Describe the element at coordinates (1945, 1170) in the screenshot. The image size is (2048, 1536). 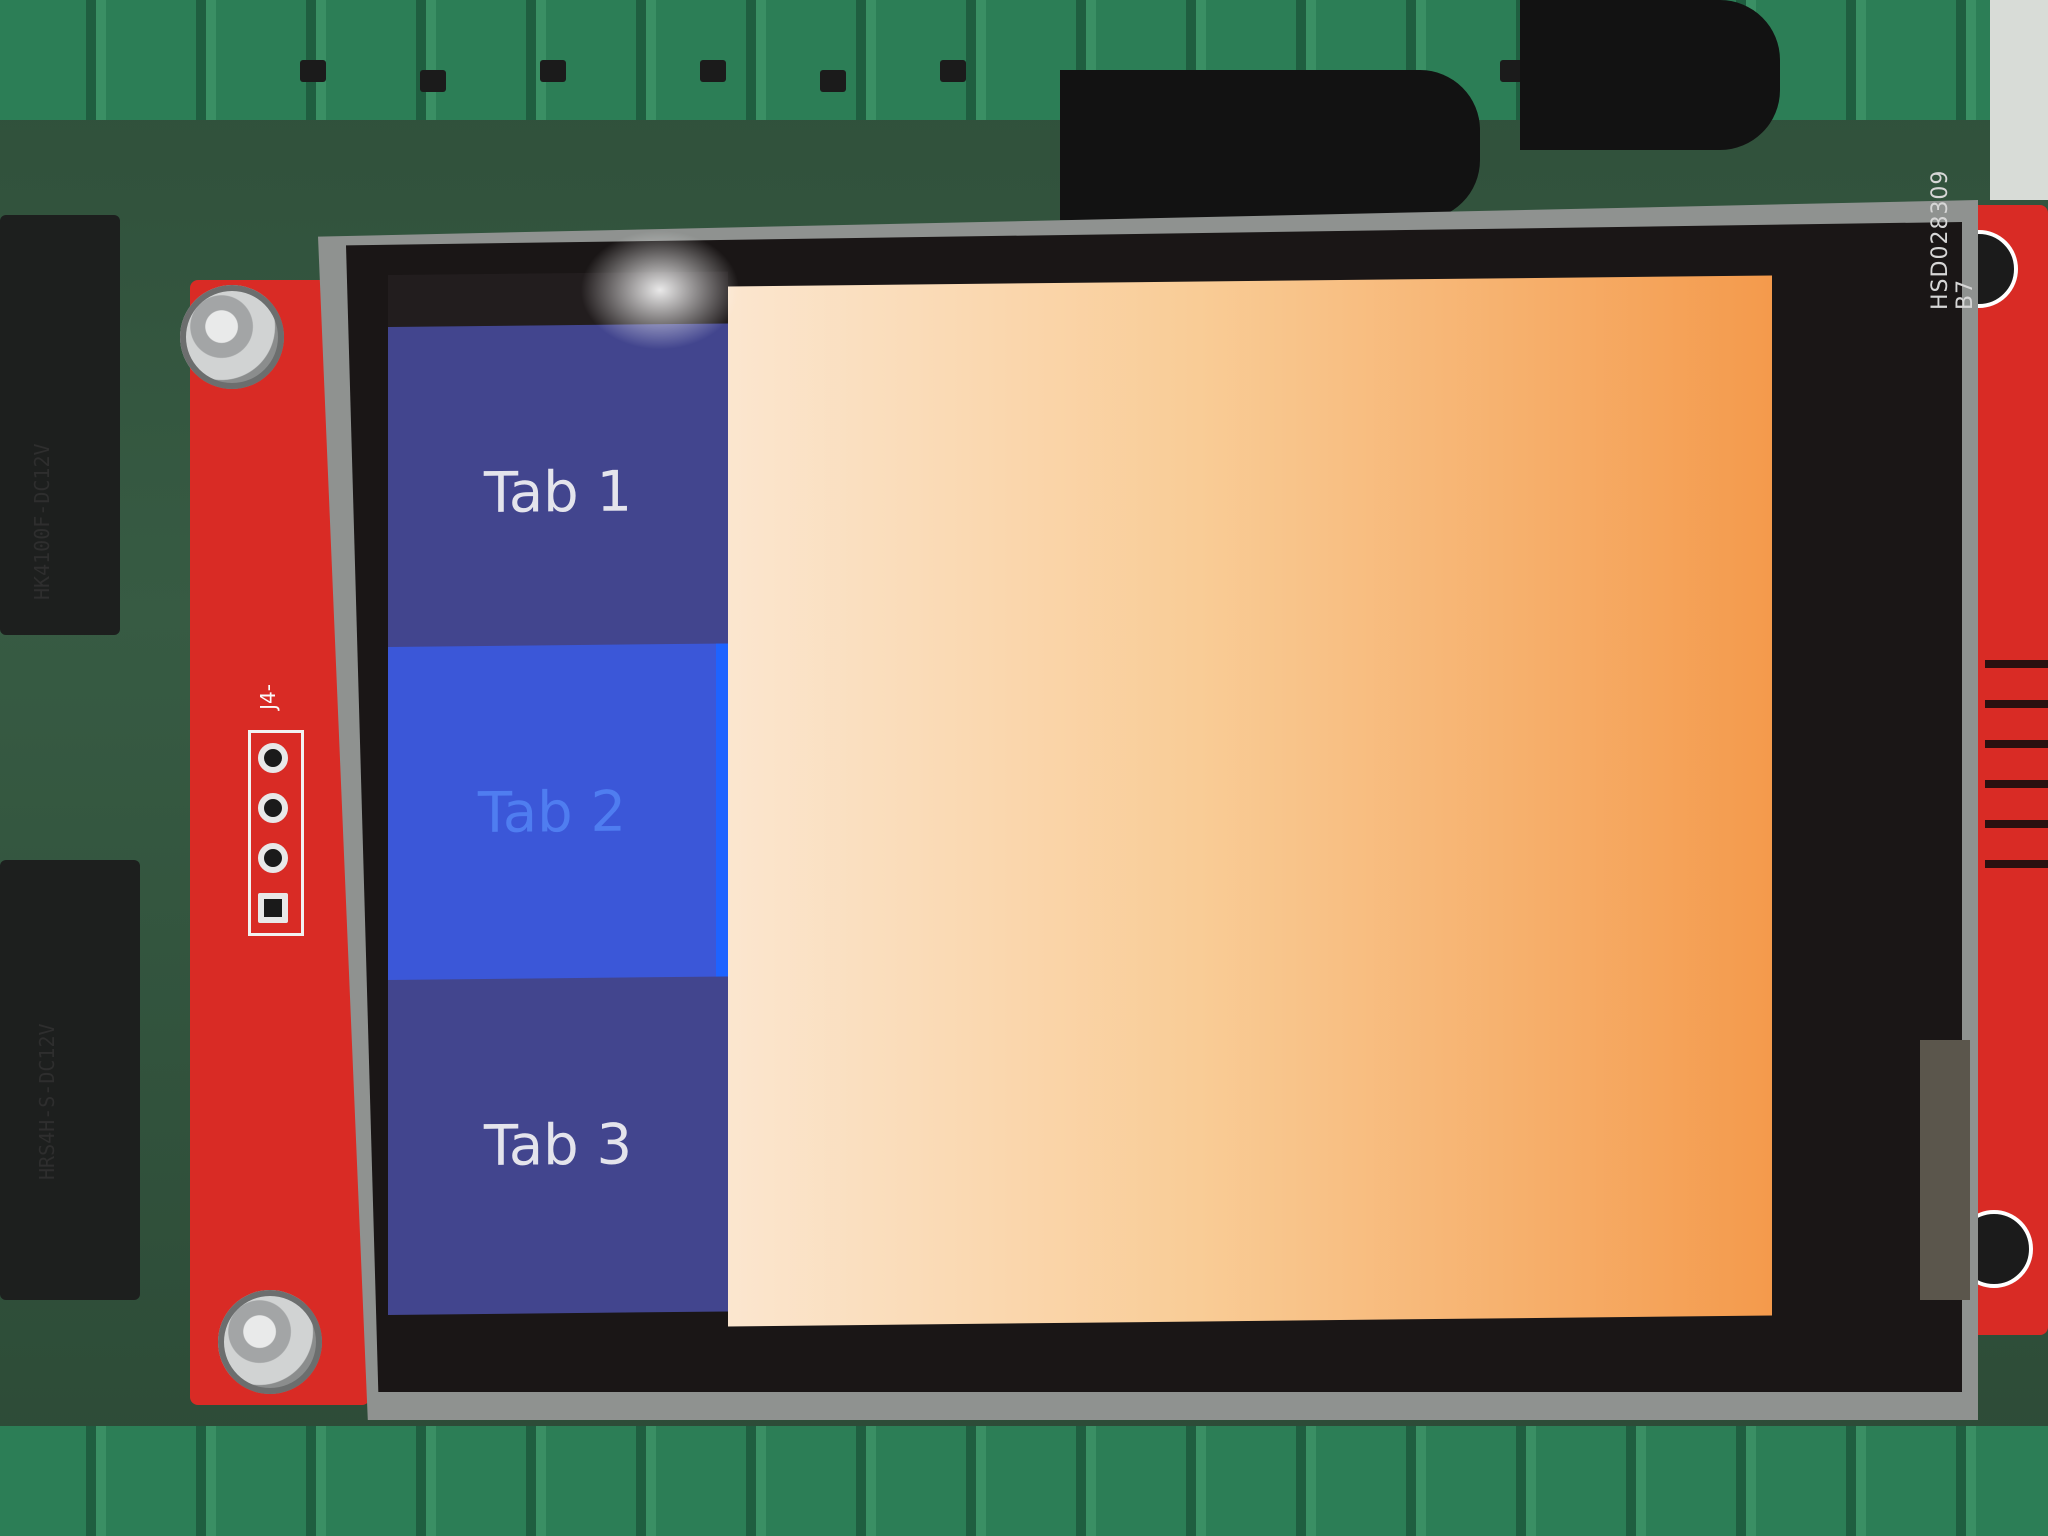
I see `fpc-connector` at that location.